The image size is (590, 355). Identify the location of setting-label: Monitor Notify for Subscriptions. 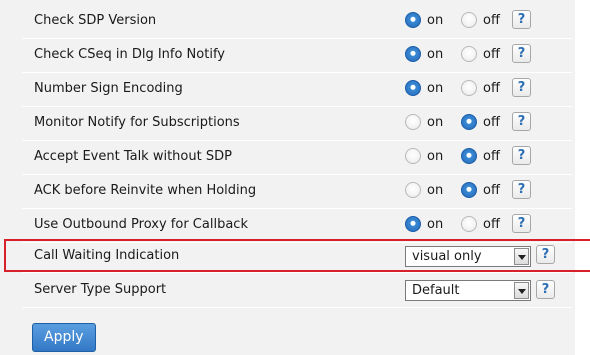
(137, 122).